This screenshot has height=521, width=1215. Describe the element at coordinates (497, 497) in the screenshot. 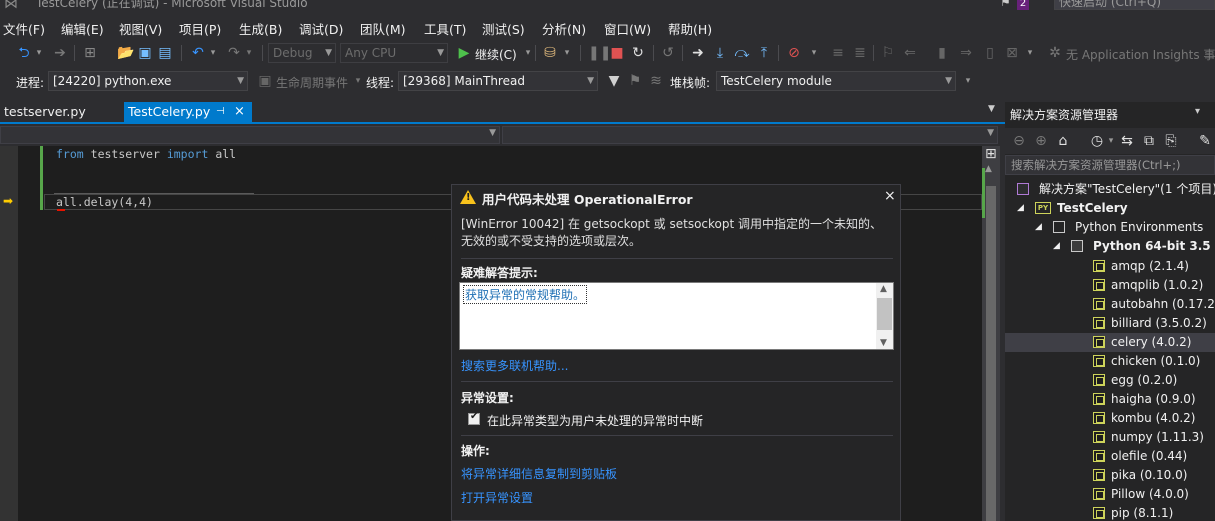

I see `open-exception-settings-link: 打开异常设置` at that location.